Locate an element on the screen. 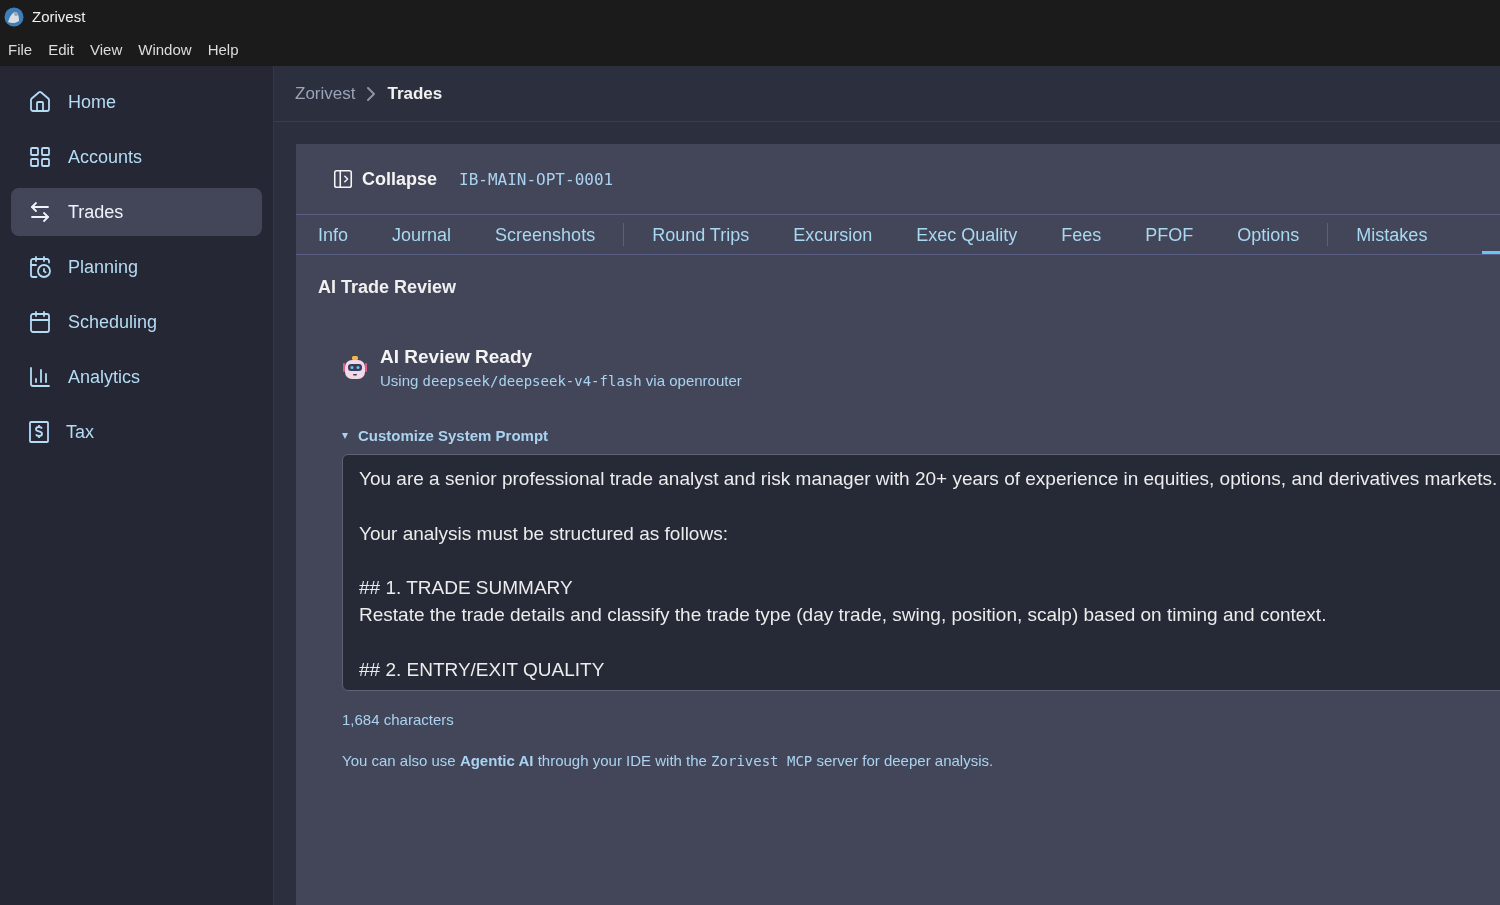  bar-chart-icon is located at coordinates (40, 377).